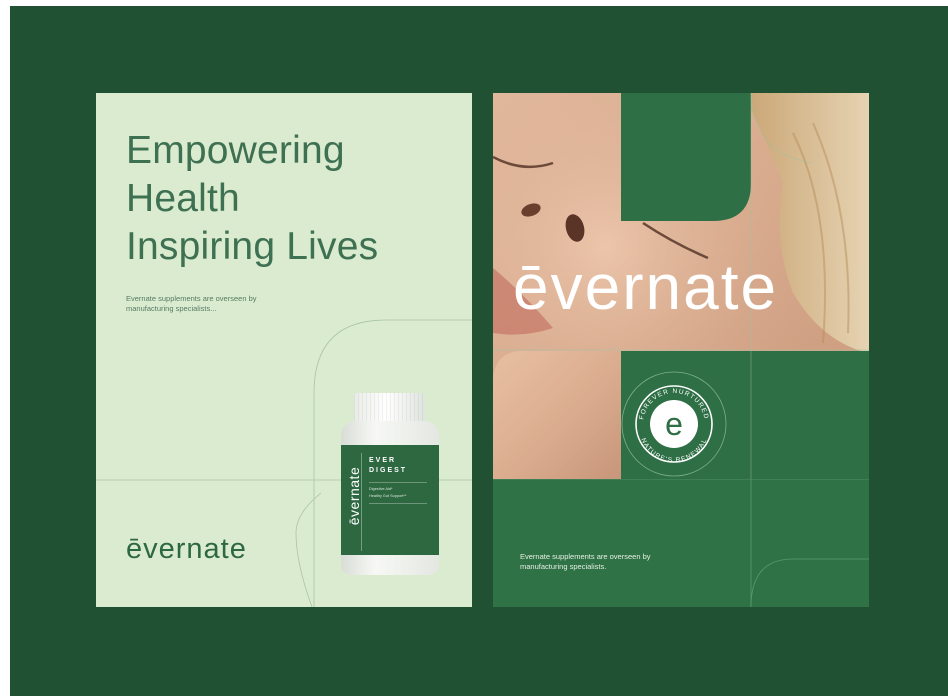 The width and height of the screenshot is (948, 698). I want to click on headline-line-1: Empowering, so click(235, 150).